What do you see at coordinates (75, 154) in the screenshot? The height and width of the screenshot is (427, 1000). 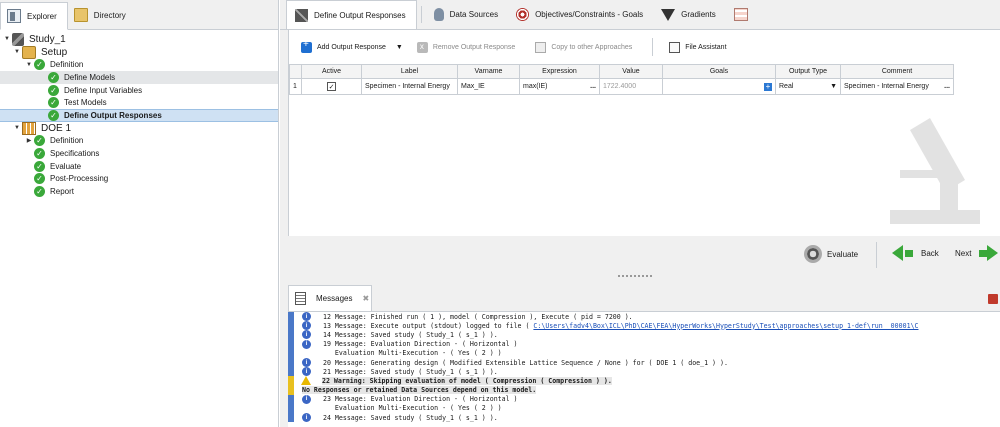 I see `tree-label-specifications: Specifications` at bounding box center [75, 154].